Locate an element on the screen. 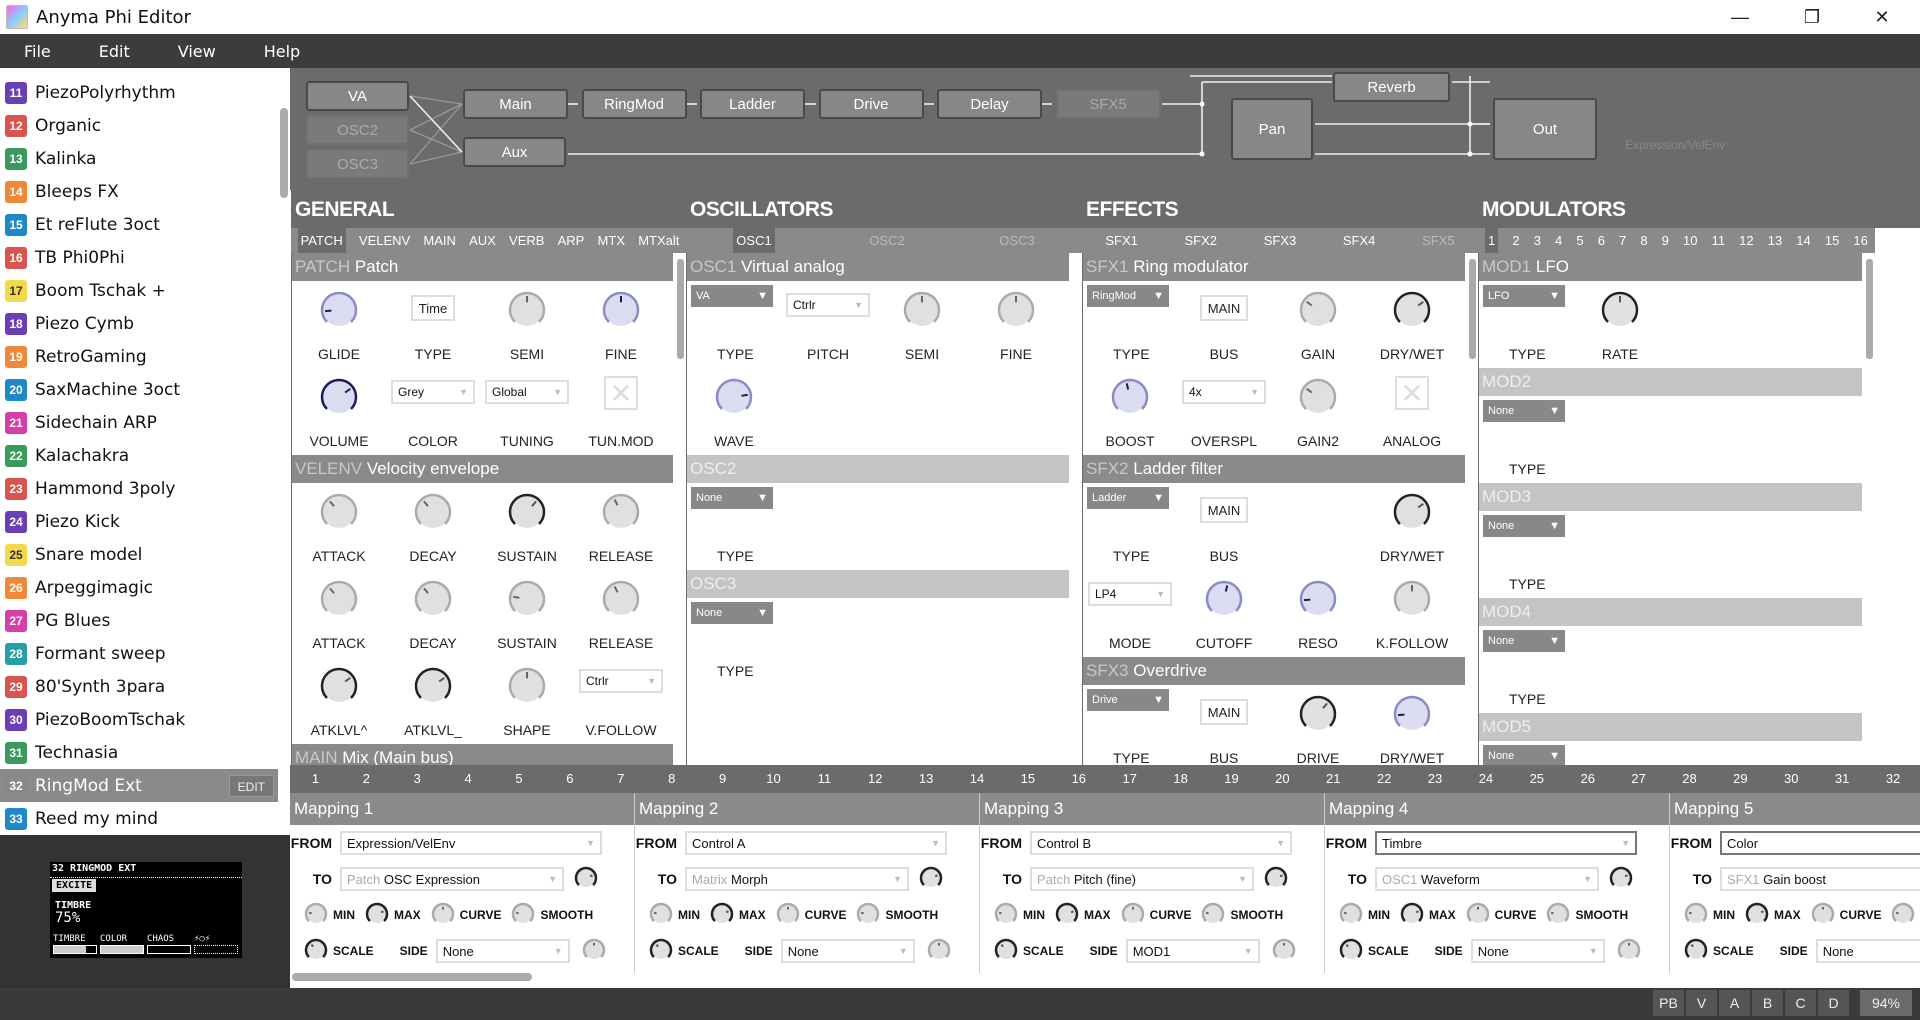  mapping-number-tab: 11 is located at coordinates (824, 779).